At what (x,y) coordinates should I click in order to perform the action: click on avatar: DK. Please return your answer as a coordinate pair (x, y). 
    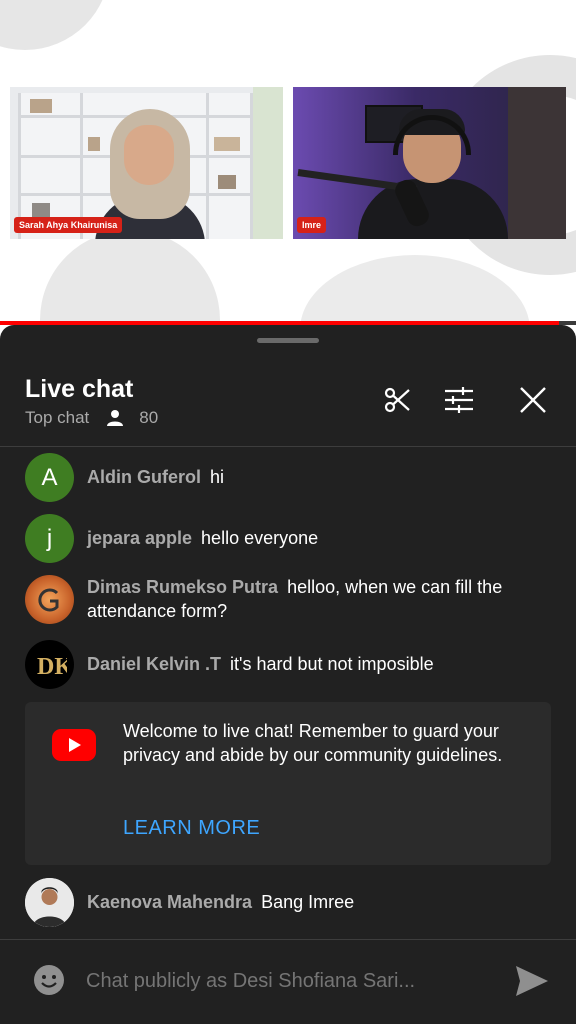
    Looking at the image, I should click on (49, 664).